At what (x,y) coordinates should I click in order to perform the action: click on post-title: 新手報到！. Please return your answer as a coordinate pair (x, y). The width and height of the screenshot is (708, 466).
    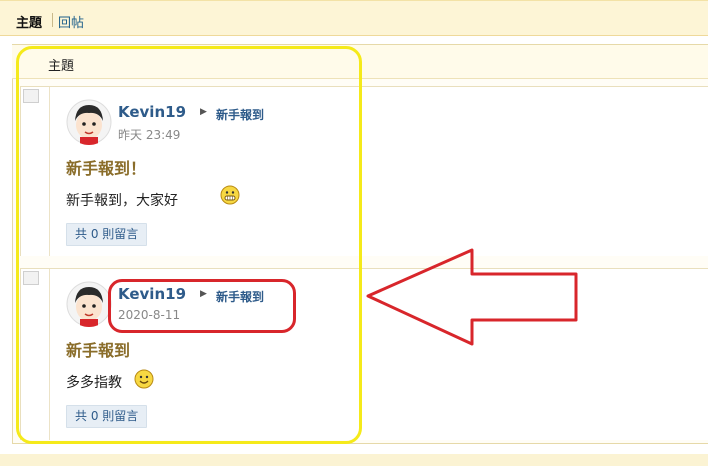
    Looking at the image, I should click on (106, 167).